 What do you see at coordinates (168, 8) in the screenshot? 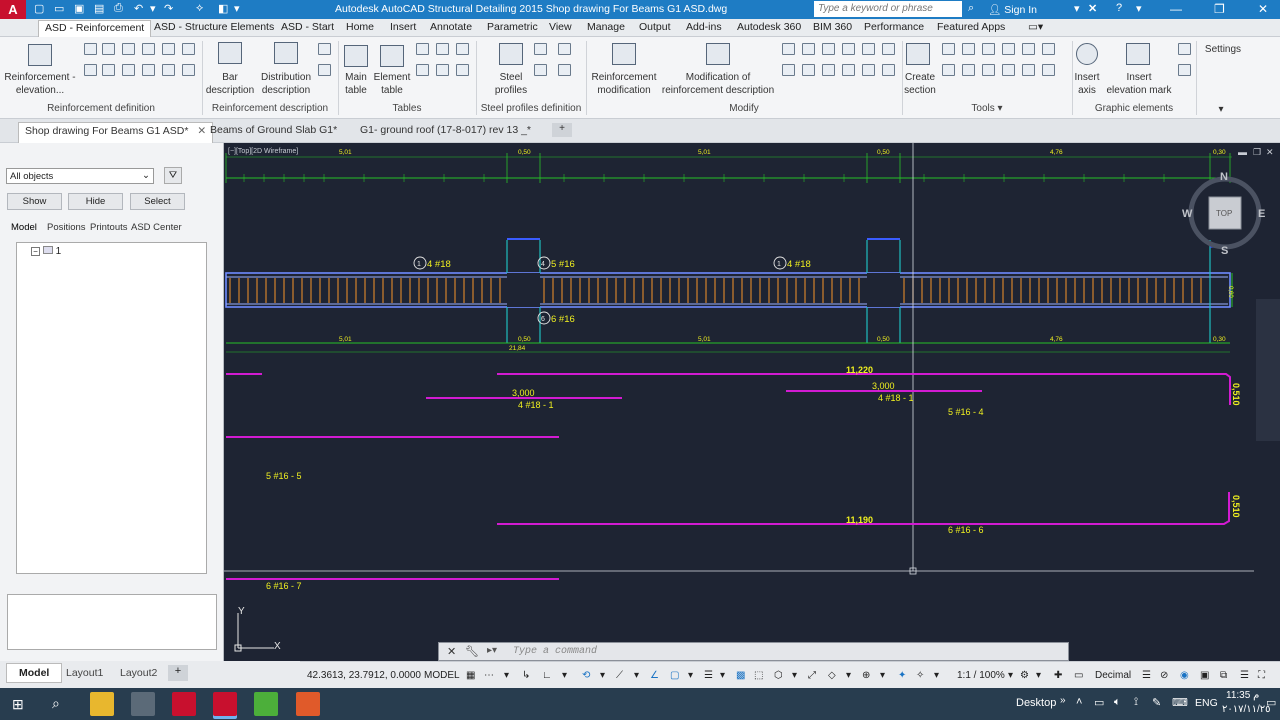
I see `redo-icon: ↷` at bounding box center [168, 8].